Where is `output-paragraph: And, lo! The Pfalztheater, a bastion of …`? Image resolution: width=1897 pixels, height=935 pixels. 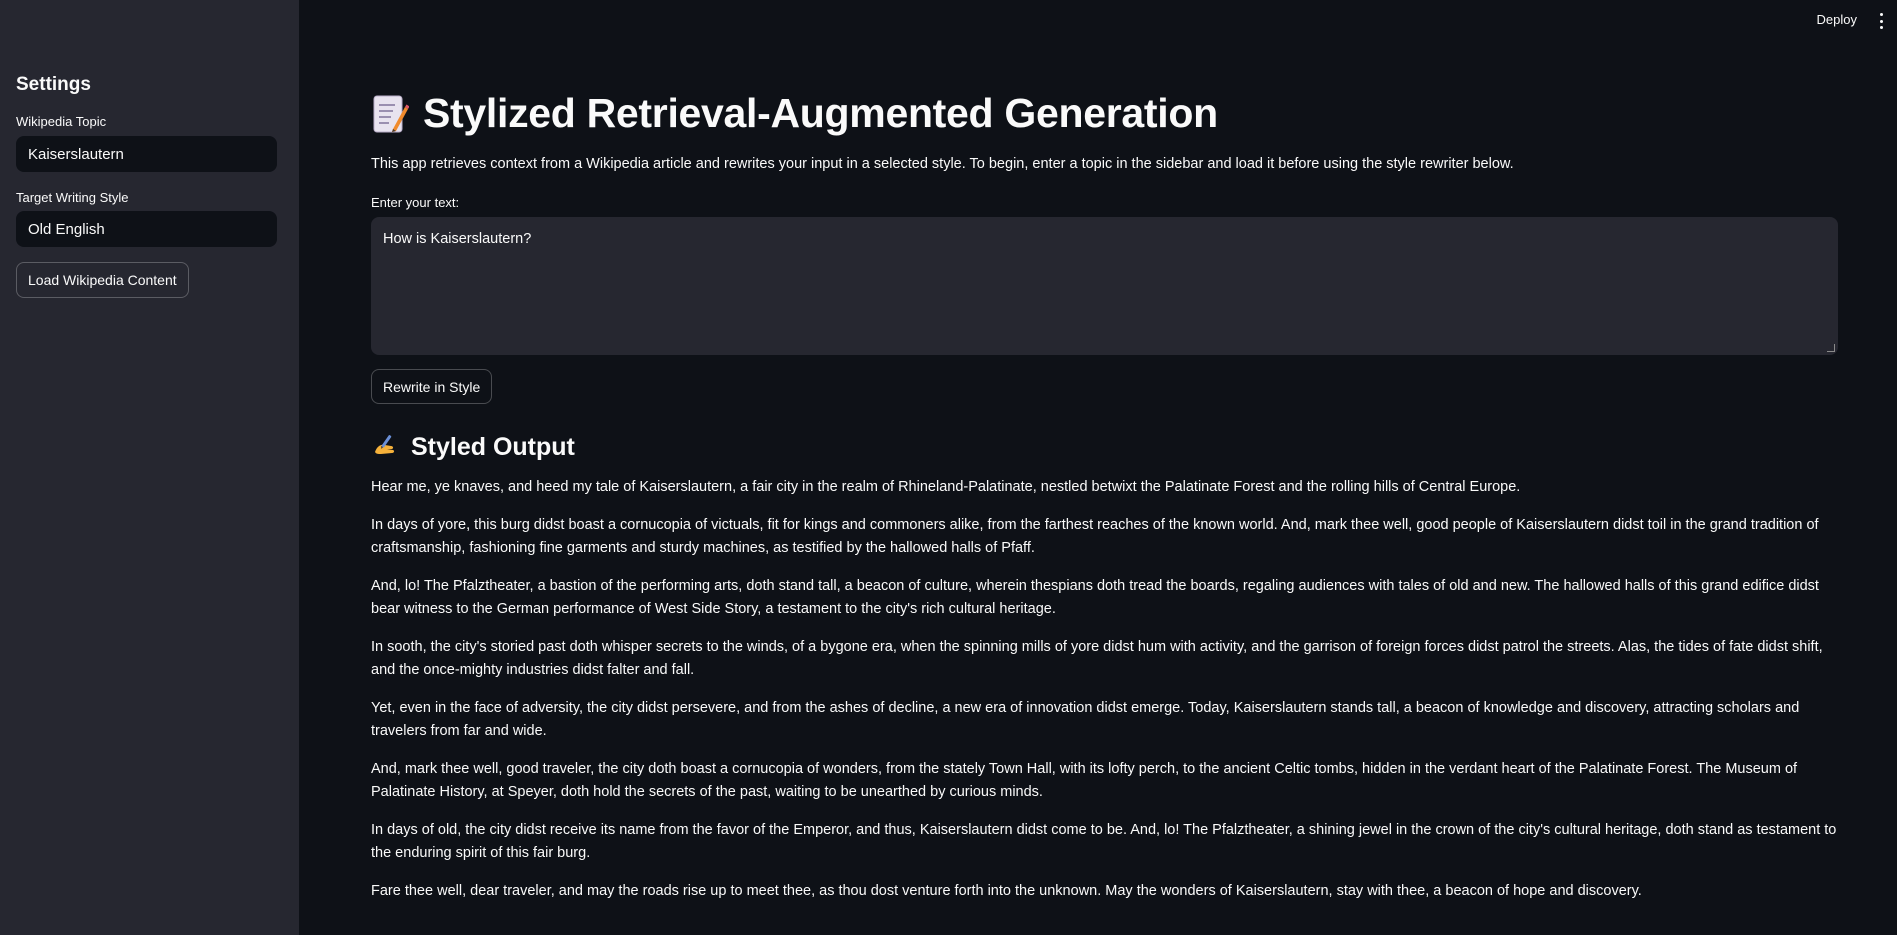
output-paragraph: And, lo! The Pfalztheater, a bastion of … is located at coordinates (1095, 597).